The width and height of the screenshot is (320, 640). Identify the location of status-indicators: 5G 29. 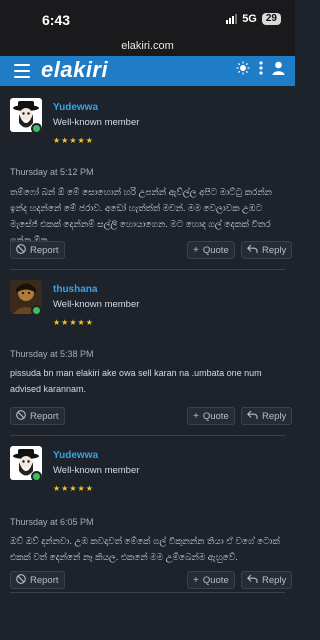
(253, 19).